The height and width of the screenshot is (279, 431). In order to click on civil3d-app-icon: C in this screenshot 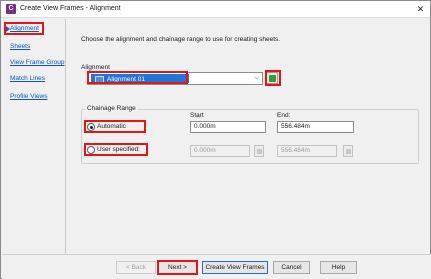, I will do `click(11, 9)`.